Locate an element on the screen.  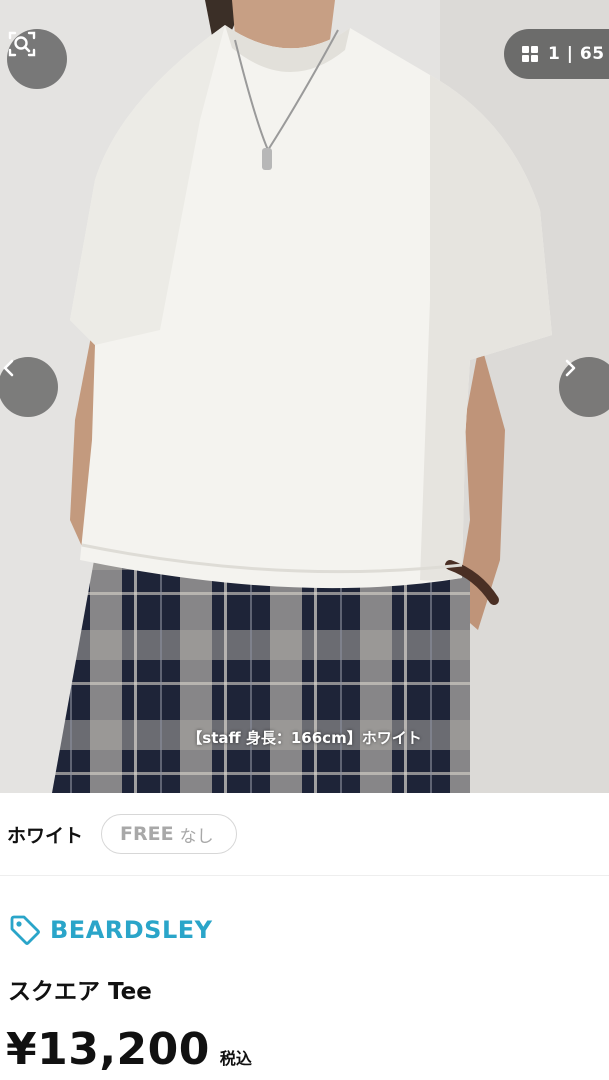
tax-included-label: 税込 is located at coordinates (235, 1058).